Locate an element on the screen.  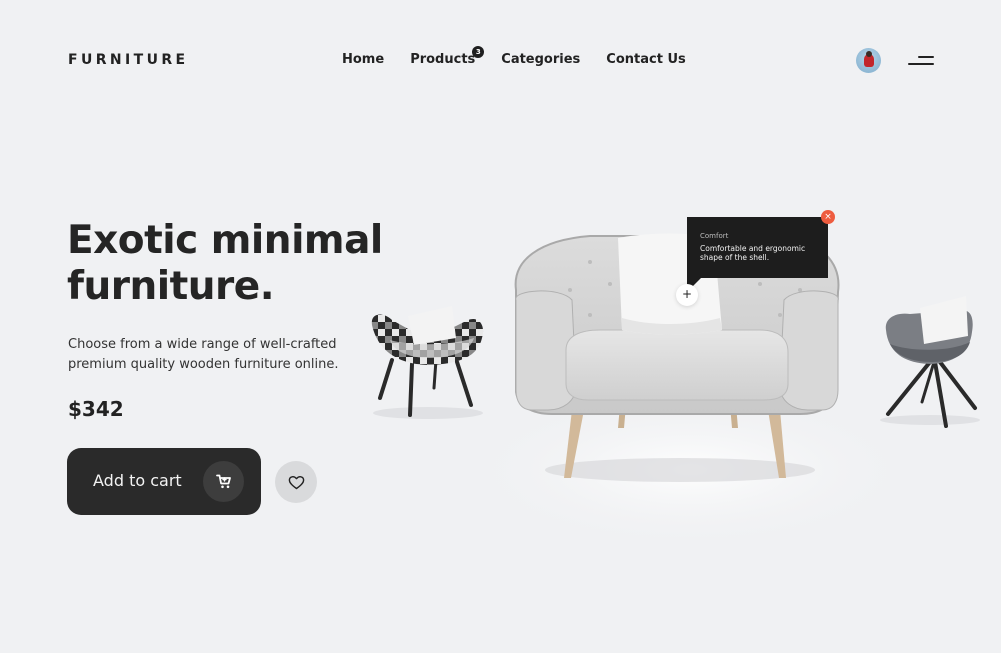
price: $342 is located at coordinates (96, 409).